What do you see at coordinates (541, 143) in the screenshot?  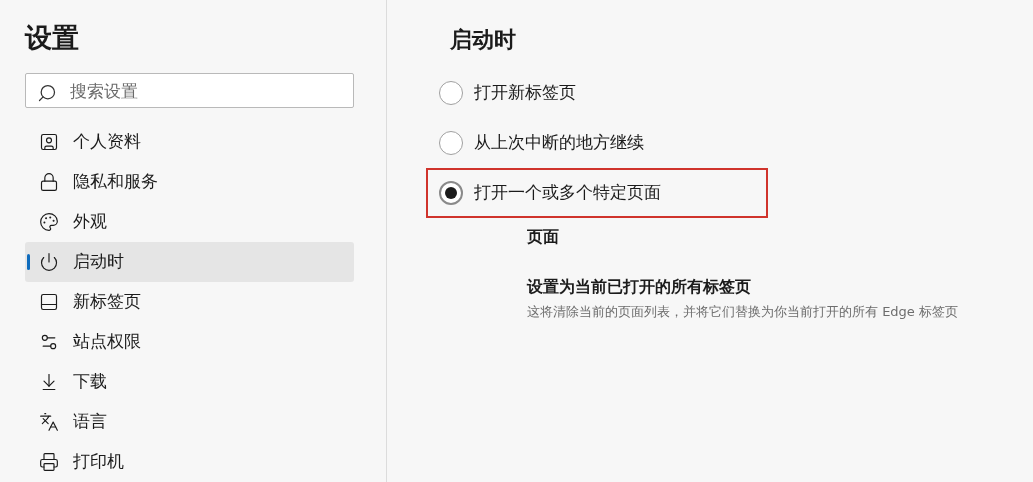 I see `radio-option: 从上次中断的地方继续` at bounding box center [541, 143].